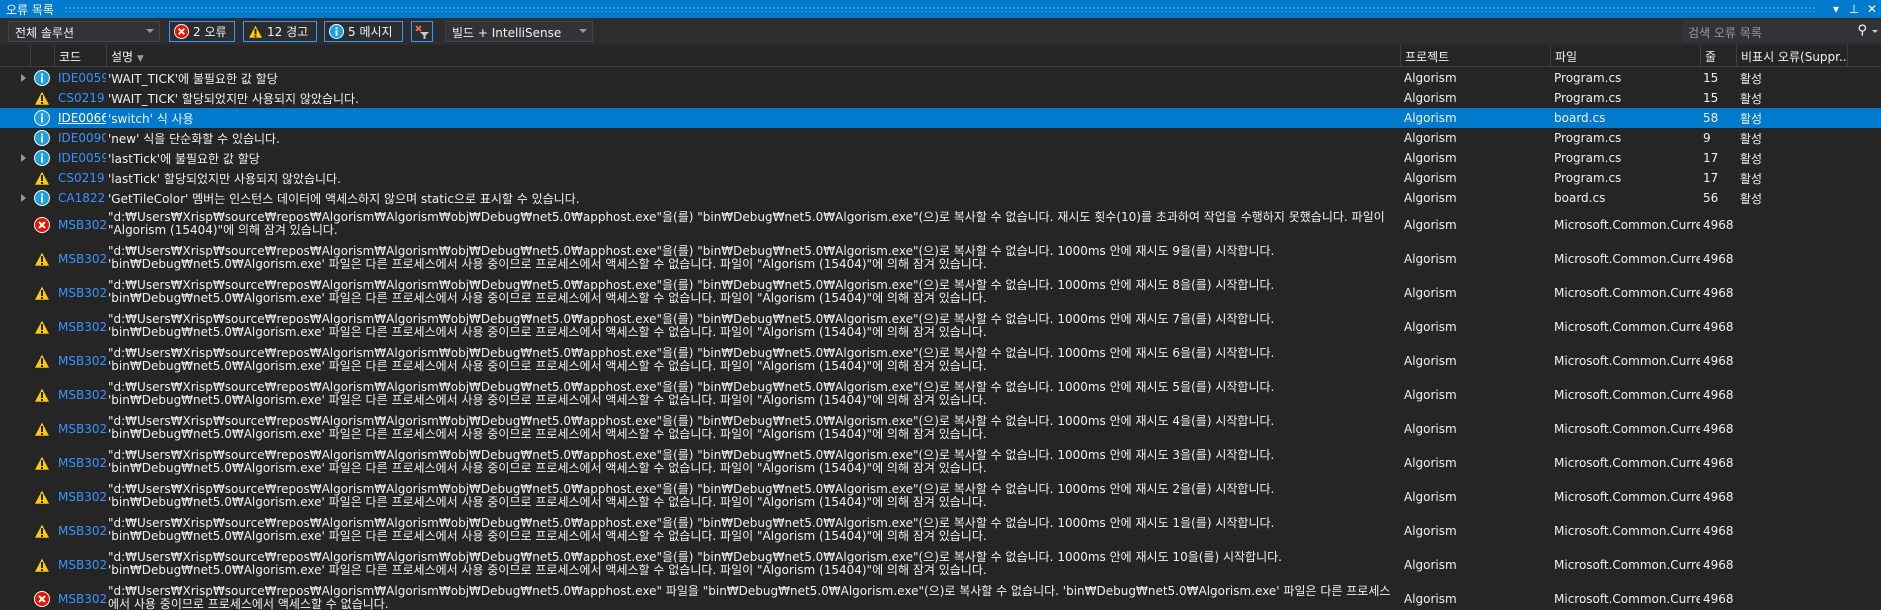 This screenshot has width=1881, height=610. What do you see at coordinates (1836, 9) in the screenshot?
I see `window-menu-button: ▾` at bounding box center [1836, 9].